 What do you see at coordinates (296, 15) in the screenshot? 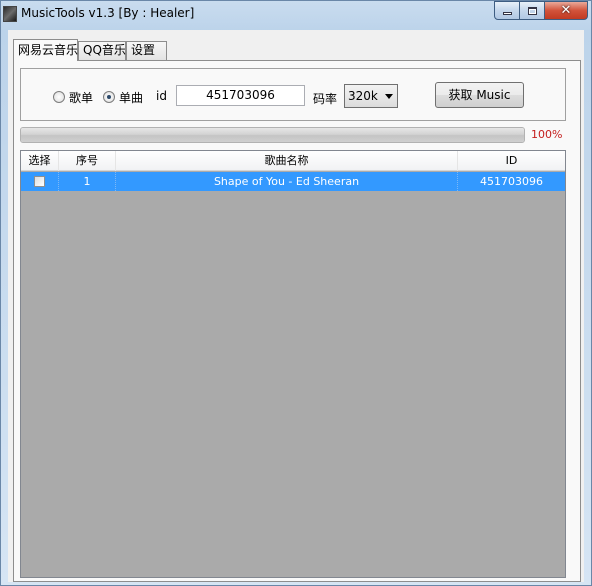
I see `title-bar: MusicTools v1.3 [By : Healer] ✕` at bounding box center [296, 15].